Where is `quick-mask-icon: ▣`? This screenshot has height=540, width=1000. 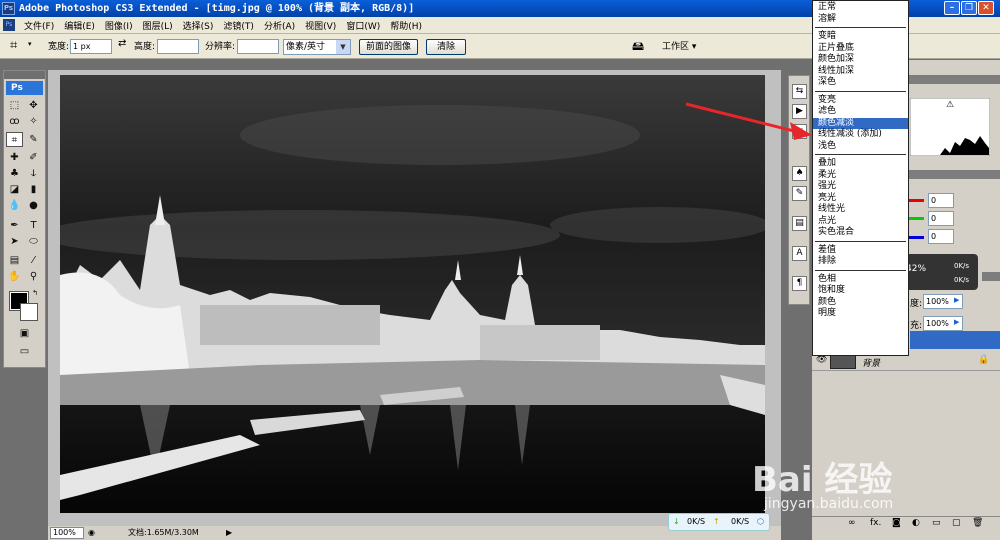 quick-mask-icon: ▣ is located at coordinates (24, 333).